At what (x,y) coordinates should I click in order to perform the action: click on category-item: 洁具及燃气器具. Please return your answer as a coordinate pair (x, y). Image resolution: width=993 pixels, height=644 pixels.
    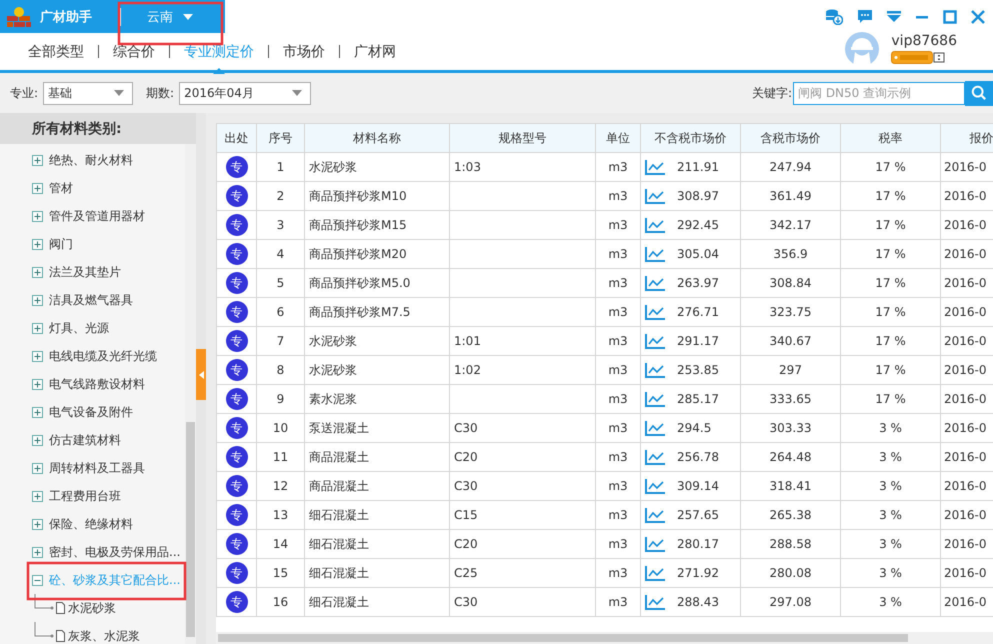
    Looking at the image, I should click on (91, 300).